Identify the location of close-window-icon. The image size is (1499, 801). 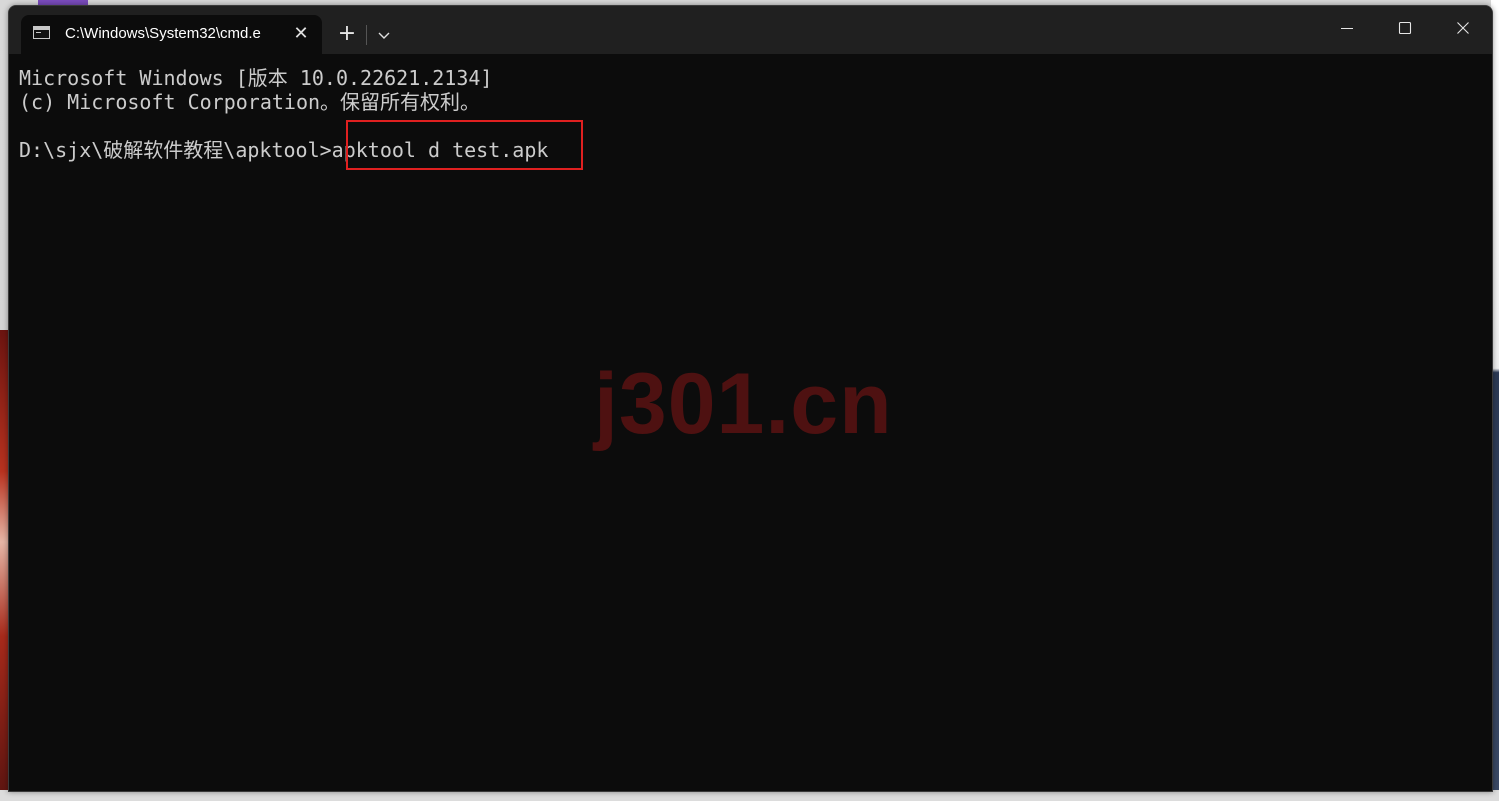
(1463, 28).